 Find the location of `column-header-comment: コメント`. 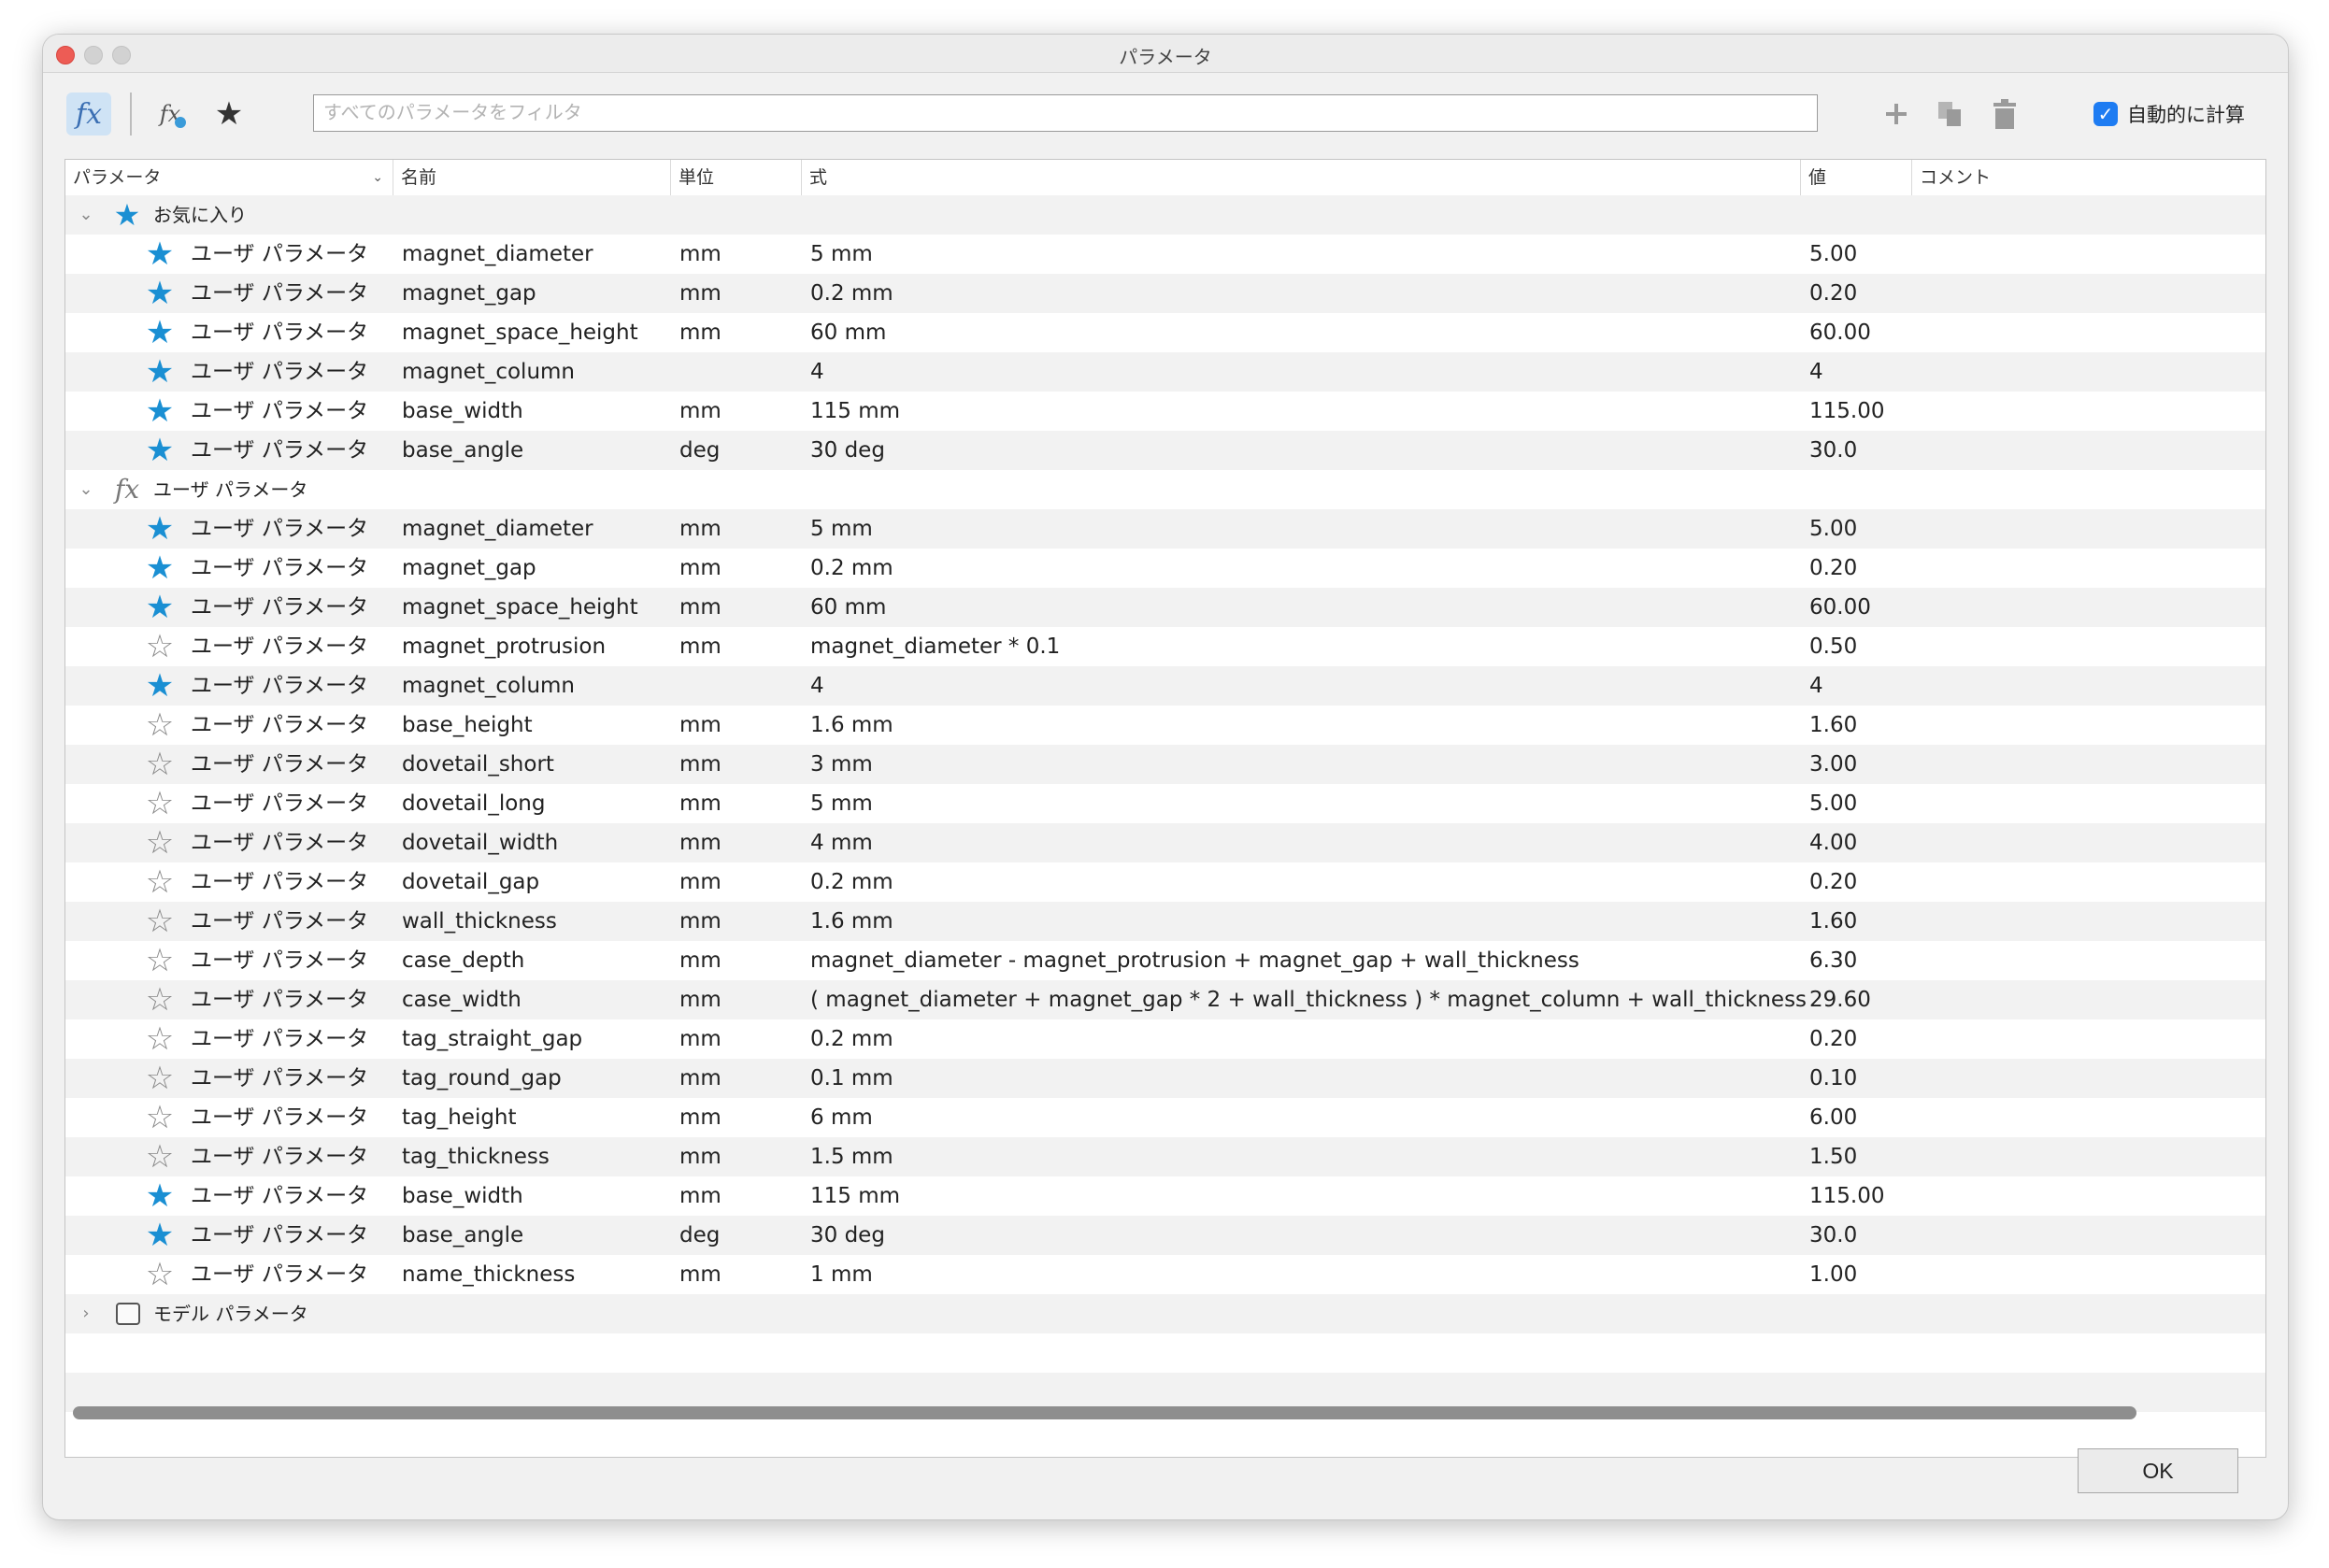

column-header-comment: コメント is located at coordinates (2088, 178).